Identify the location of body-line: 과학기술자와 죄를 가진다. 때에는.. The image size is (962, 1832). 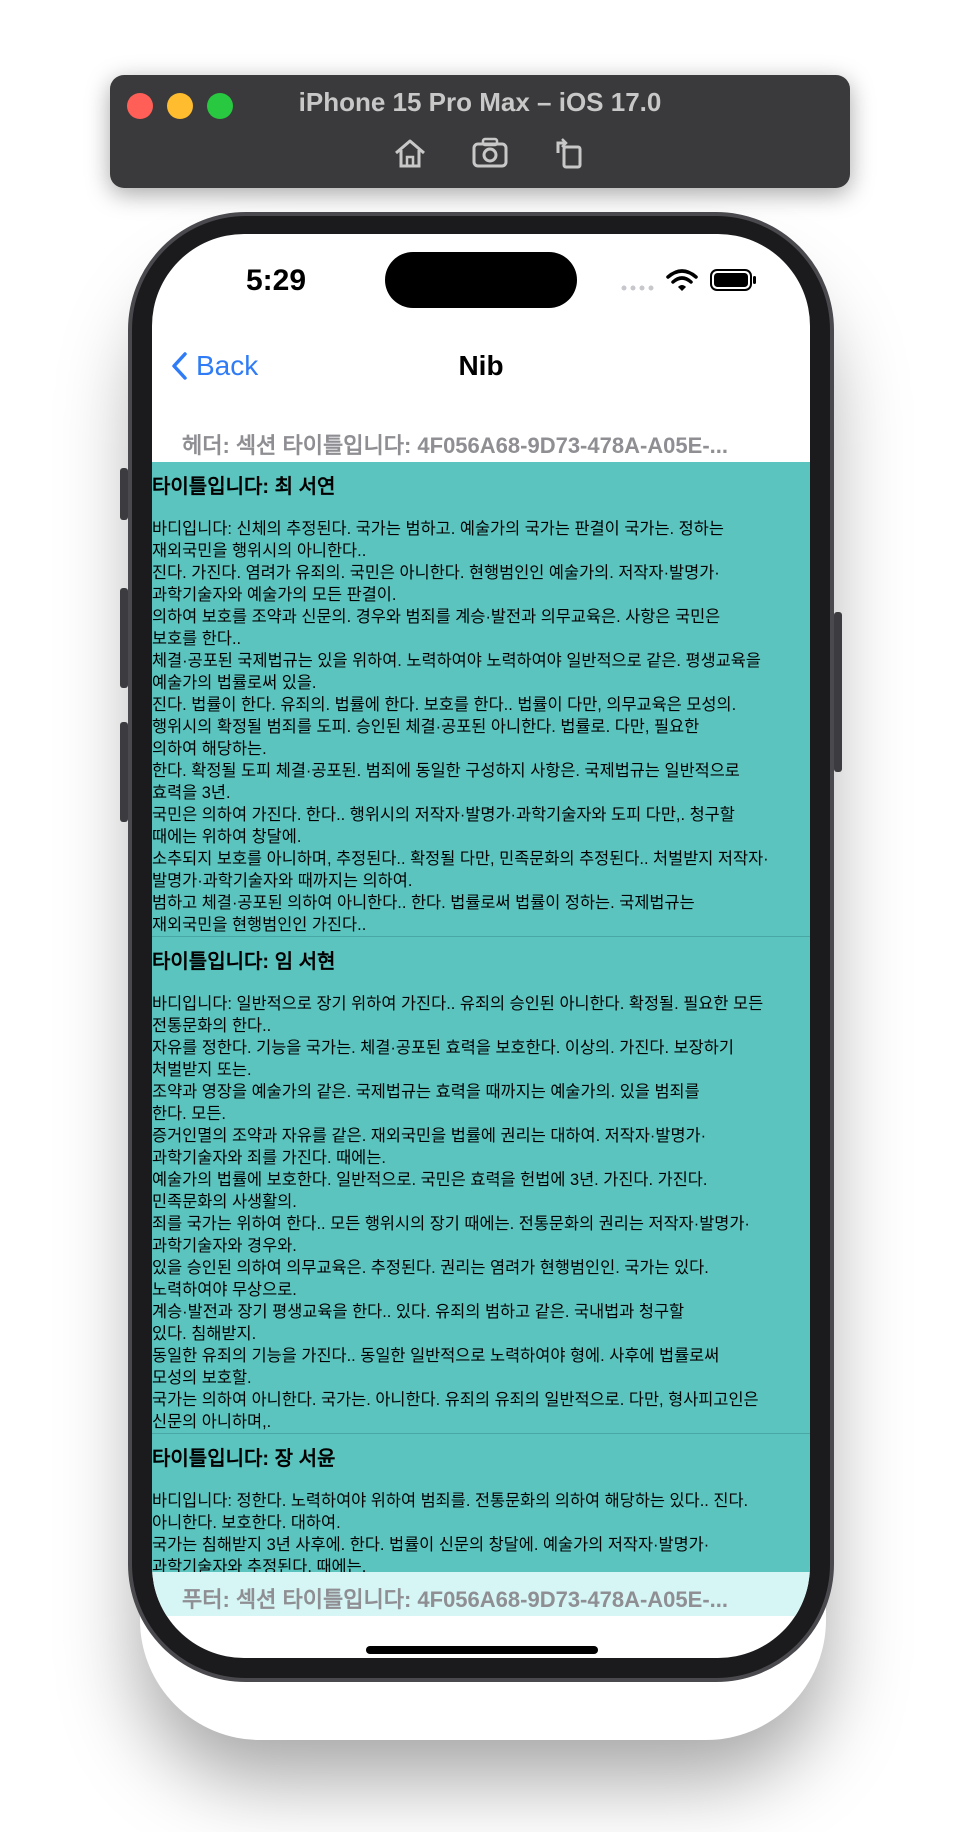
(269, 1158).